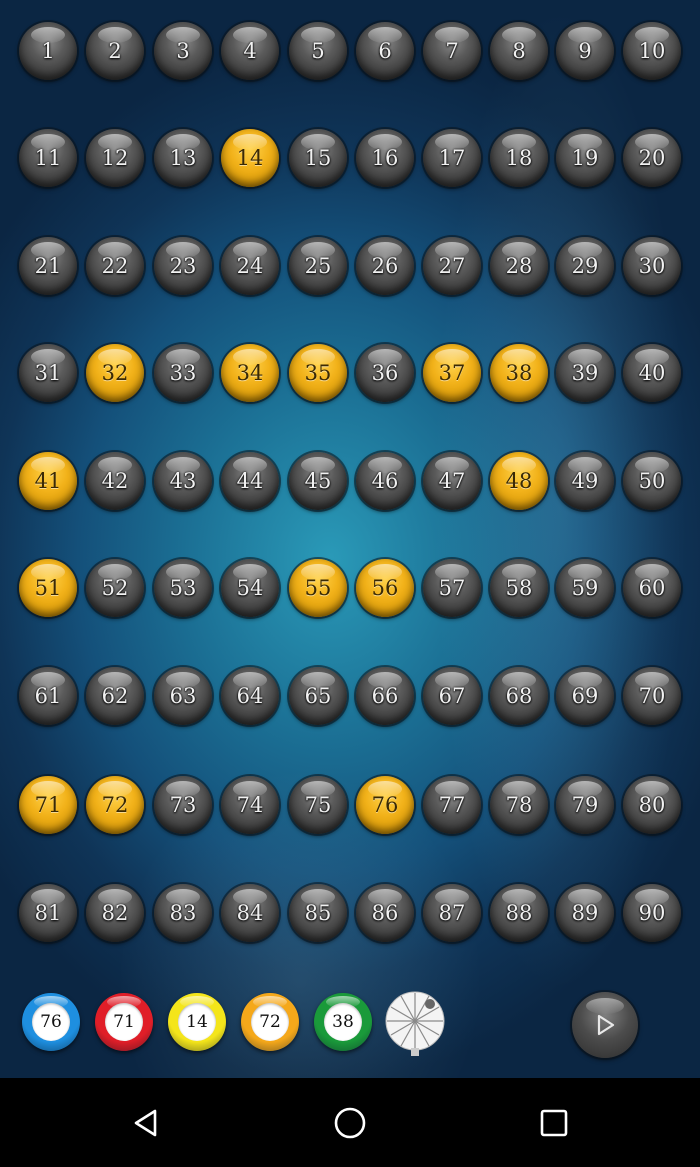 Image resolution: width=700 pixels, height=1167 pixels. Describe the element at coordinates (652, 805) in the screenshot. I see `number-ball-80: 80` at that location.